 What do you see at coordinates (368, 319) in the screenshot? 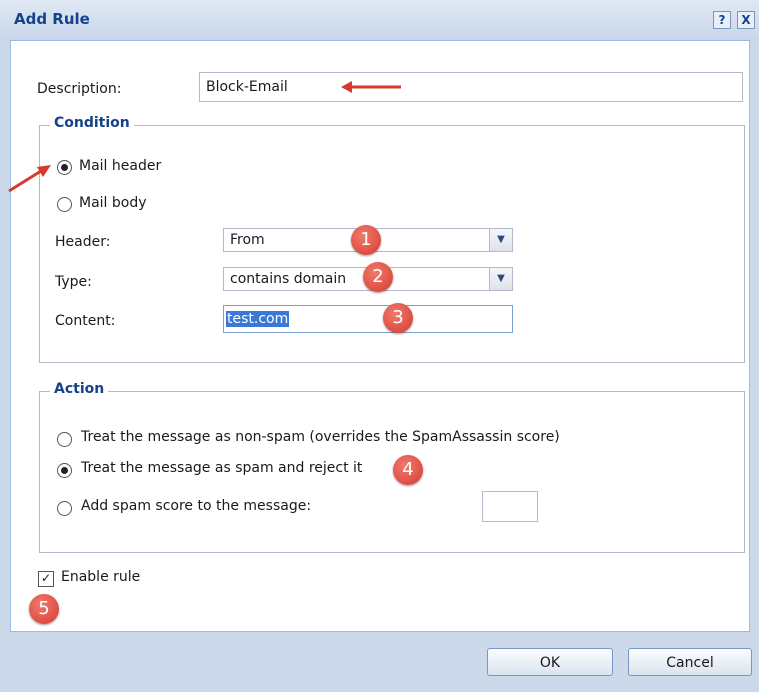
I see `content-input: test.com` at bounding box center [368, 319].